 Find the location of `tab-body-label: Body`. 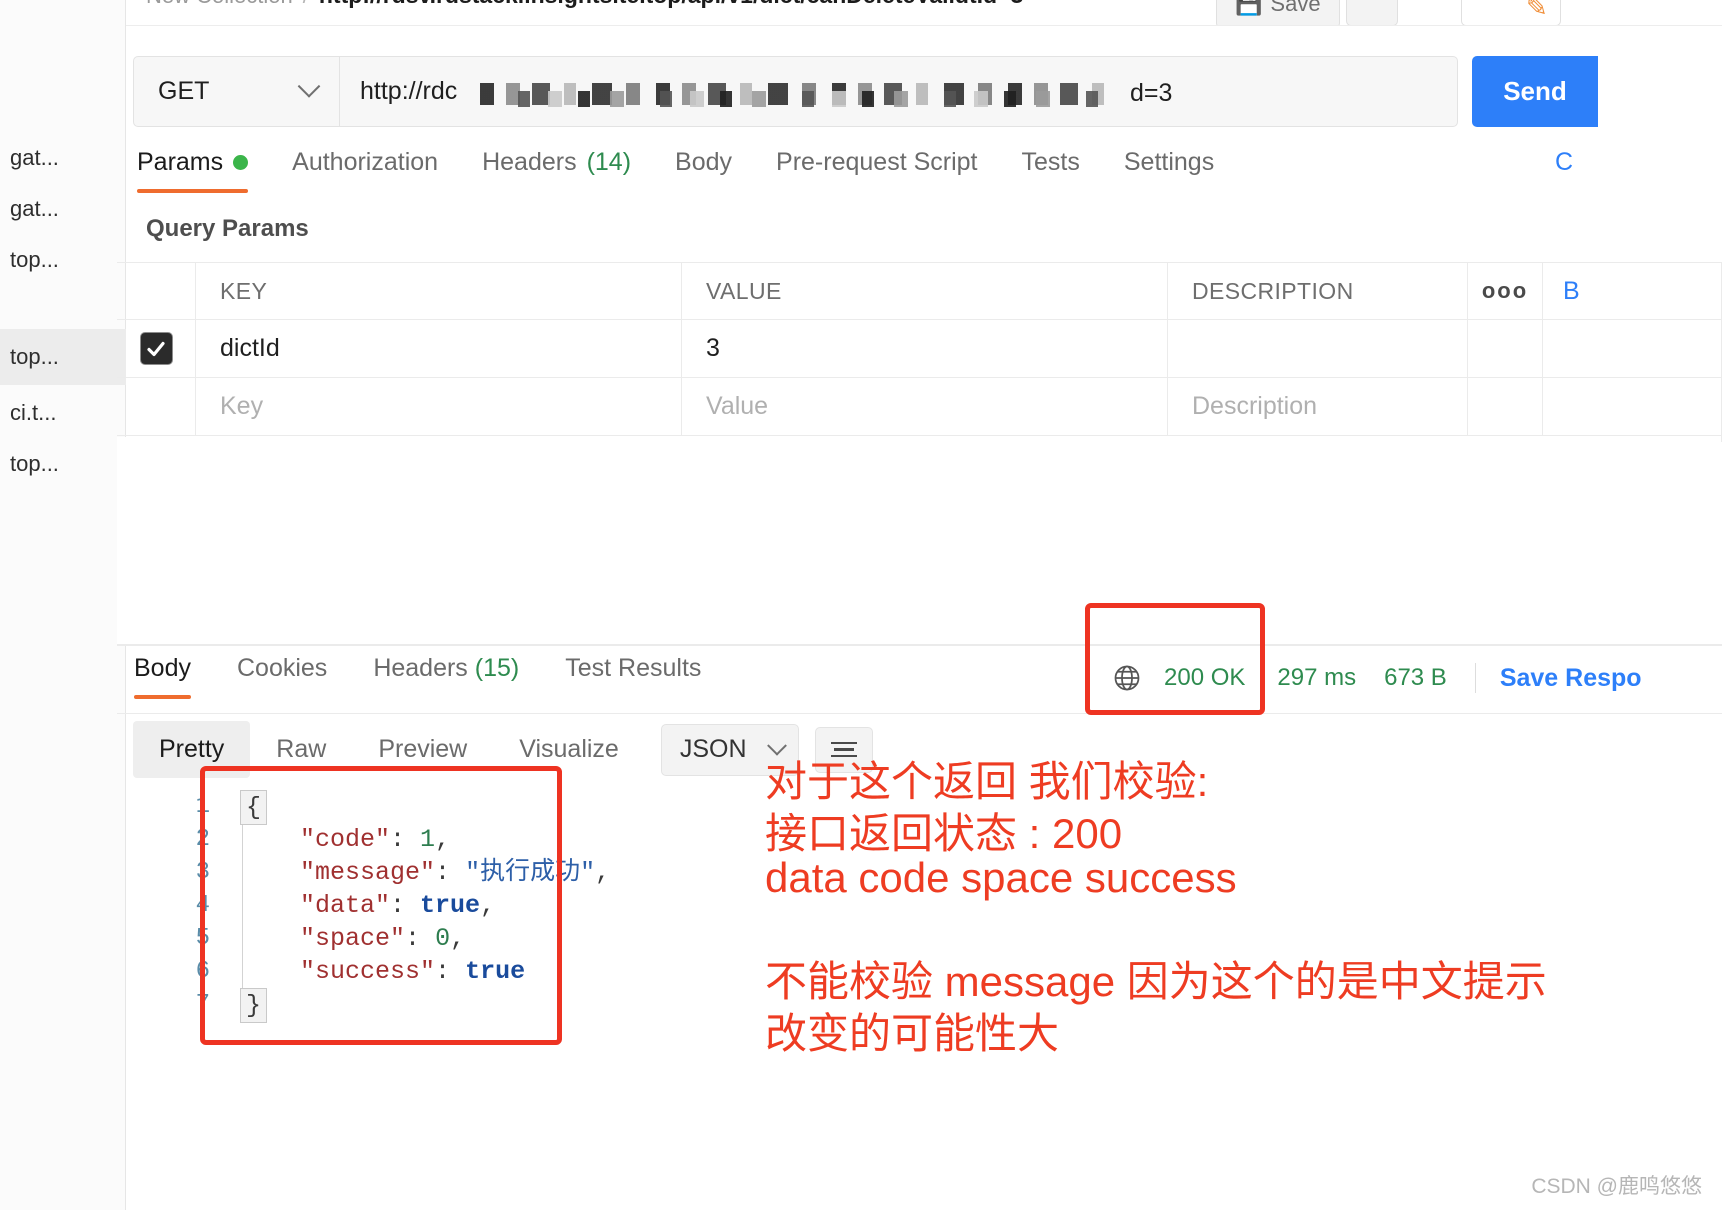

tab-body-label: Body is located at coordinates (704, 162).